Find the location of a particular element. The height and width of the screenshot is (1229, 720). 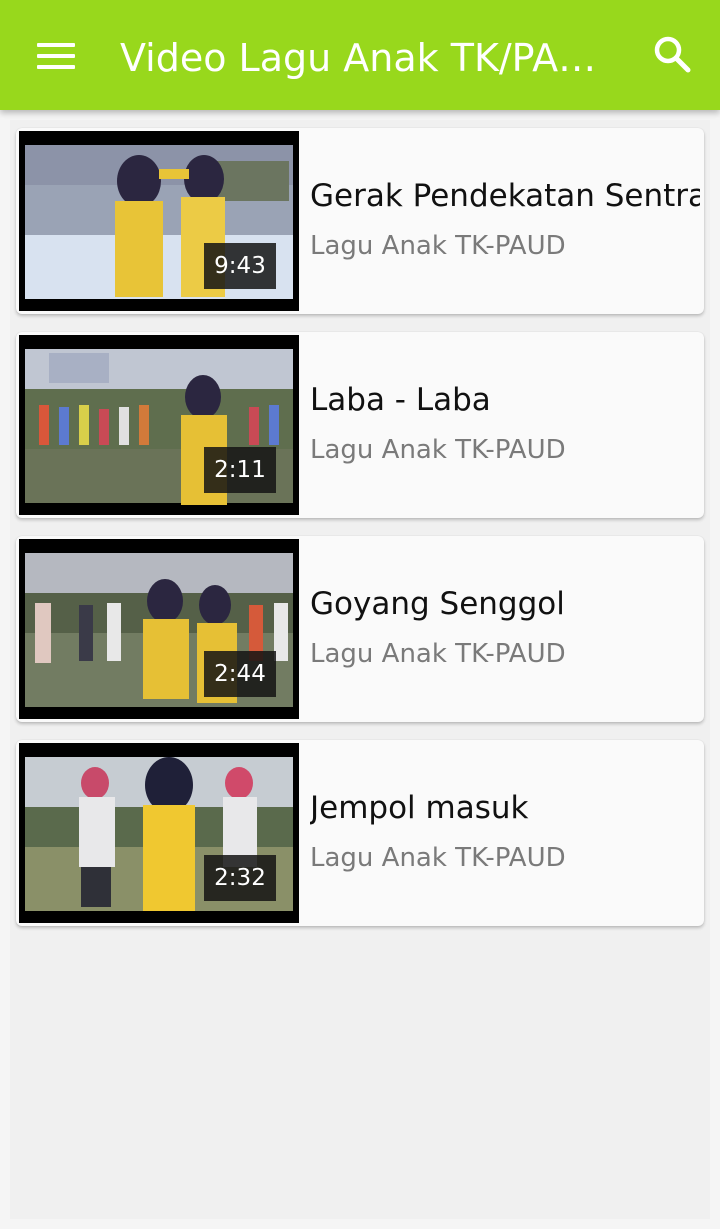

video-title: Laba - Laba is located at coordinates (400, 400).